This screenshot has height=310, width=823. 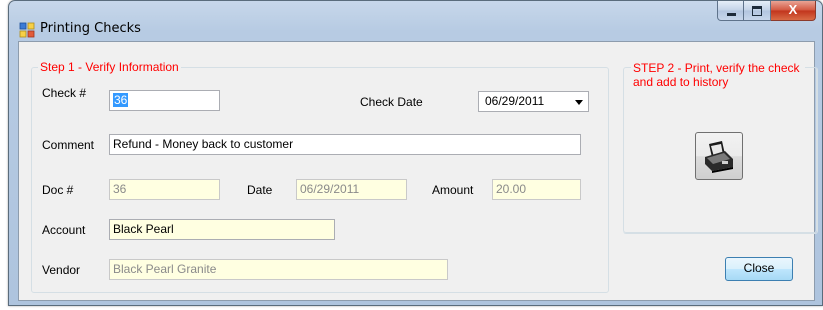 What do you see at coordinates (68, 145) in the screenshot?
I see `comment-label: Comment` at bounding box center [68, 145].